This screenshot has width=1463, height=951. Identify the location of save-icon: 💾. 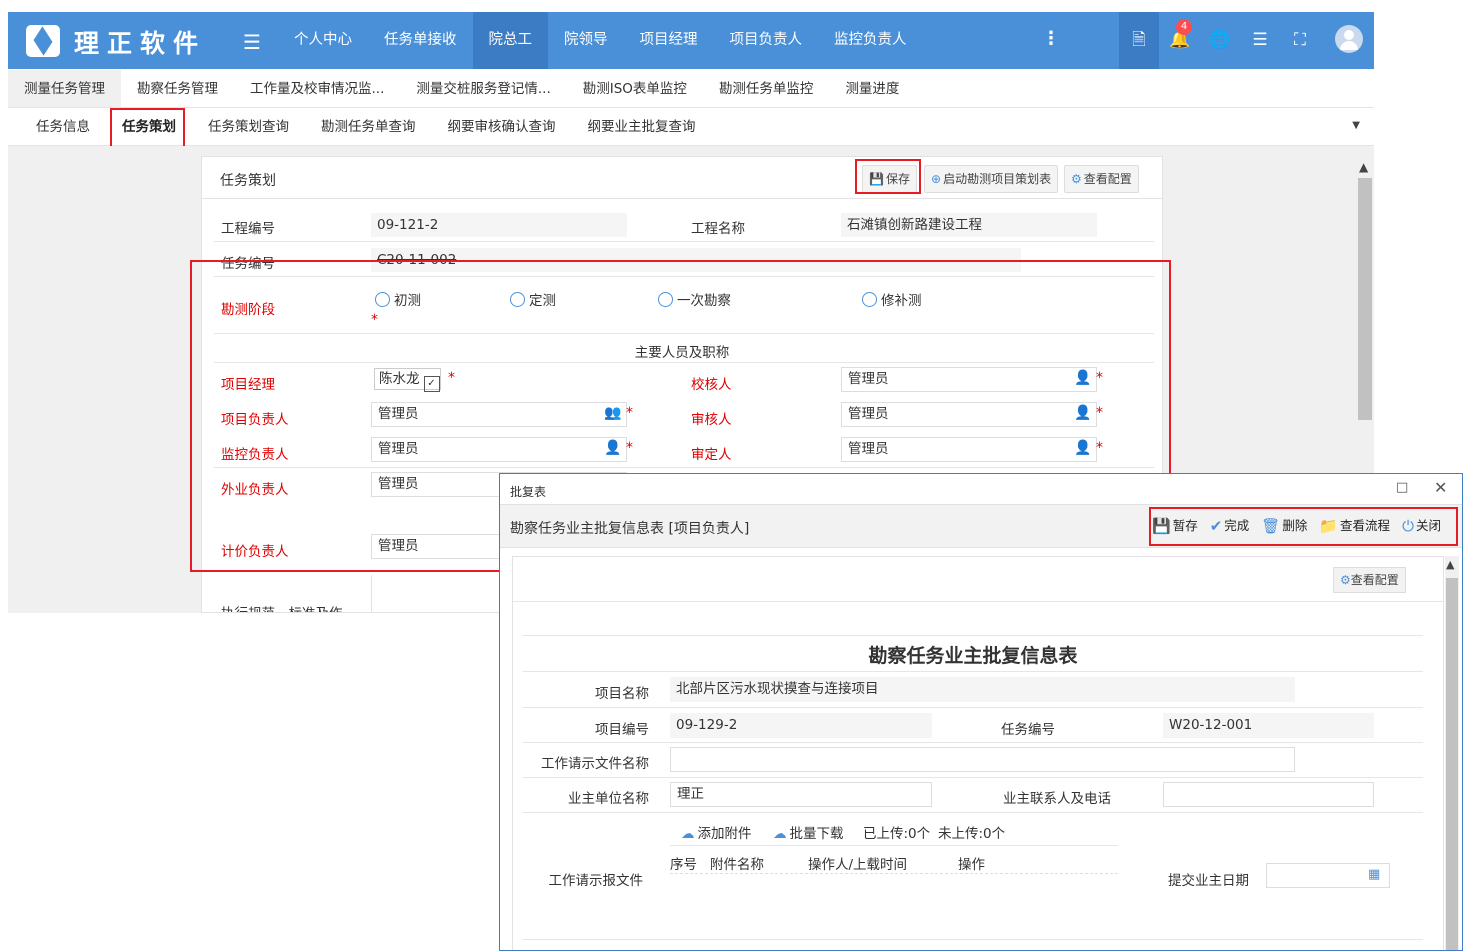
(1161, 526).